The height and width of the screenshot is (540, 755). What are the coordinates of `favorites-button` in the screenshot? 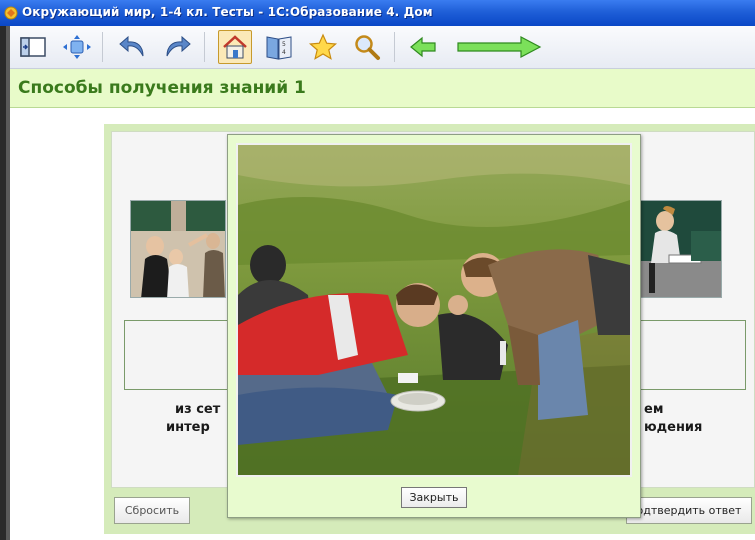 It's located at (323, 47).